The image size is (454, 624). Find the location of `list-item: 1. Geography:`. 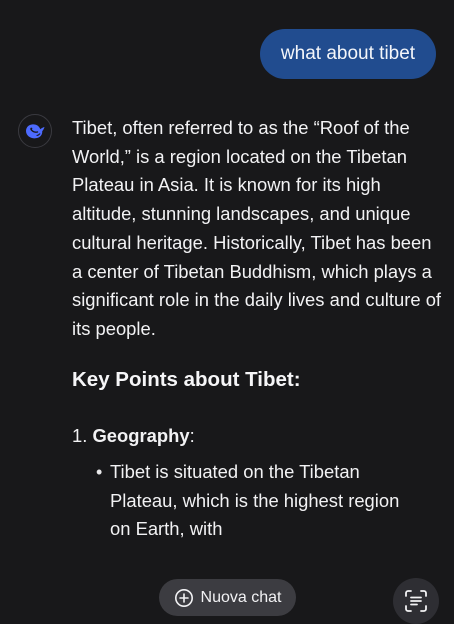

list-item: 1. Geography: is located at coordinates (133, 436).